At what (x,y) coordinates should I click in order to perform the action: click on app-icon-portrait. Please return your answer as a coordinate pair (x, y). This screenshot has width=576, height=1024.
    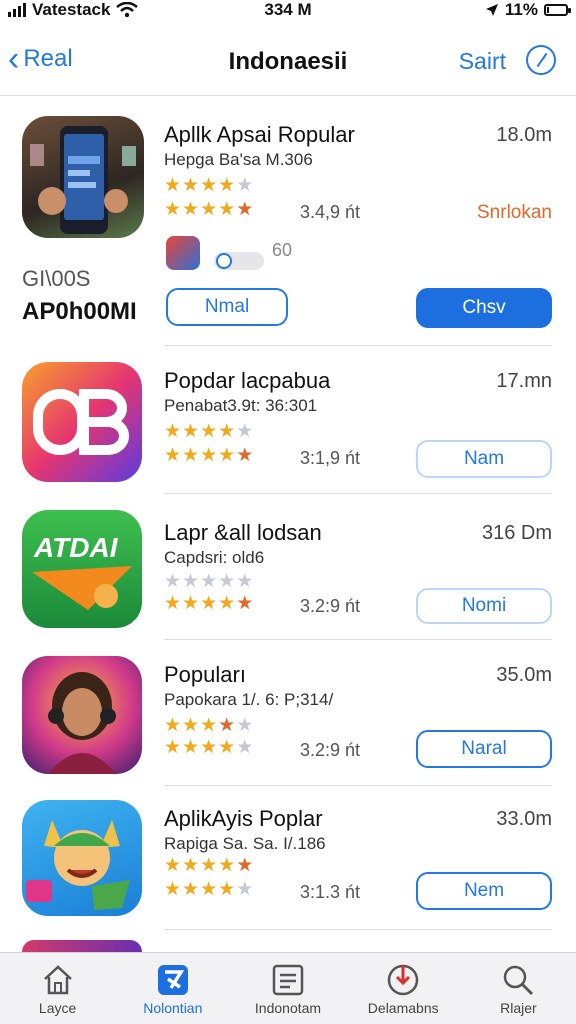
    Looking at the image, I should click on (82, 715).